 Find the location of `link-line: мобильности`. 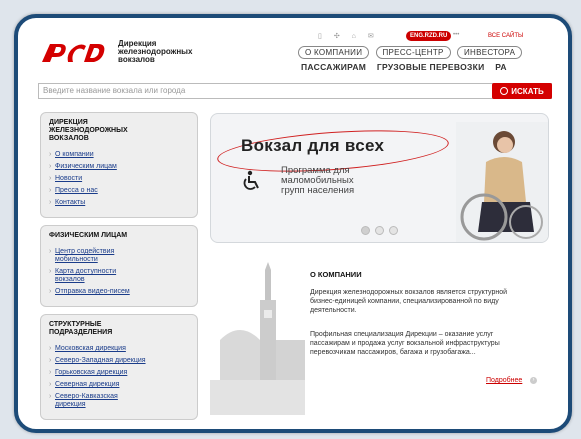

link-line: мобильности is located at coordinates (76, 259).